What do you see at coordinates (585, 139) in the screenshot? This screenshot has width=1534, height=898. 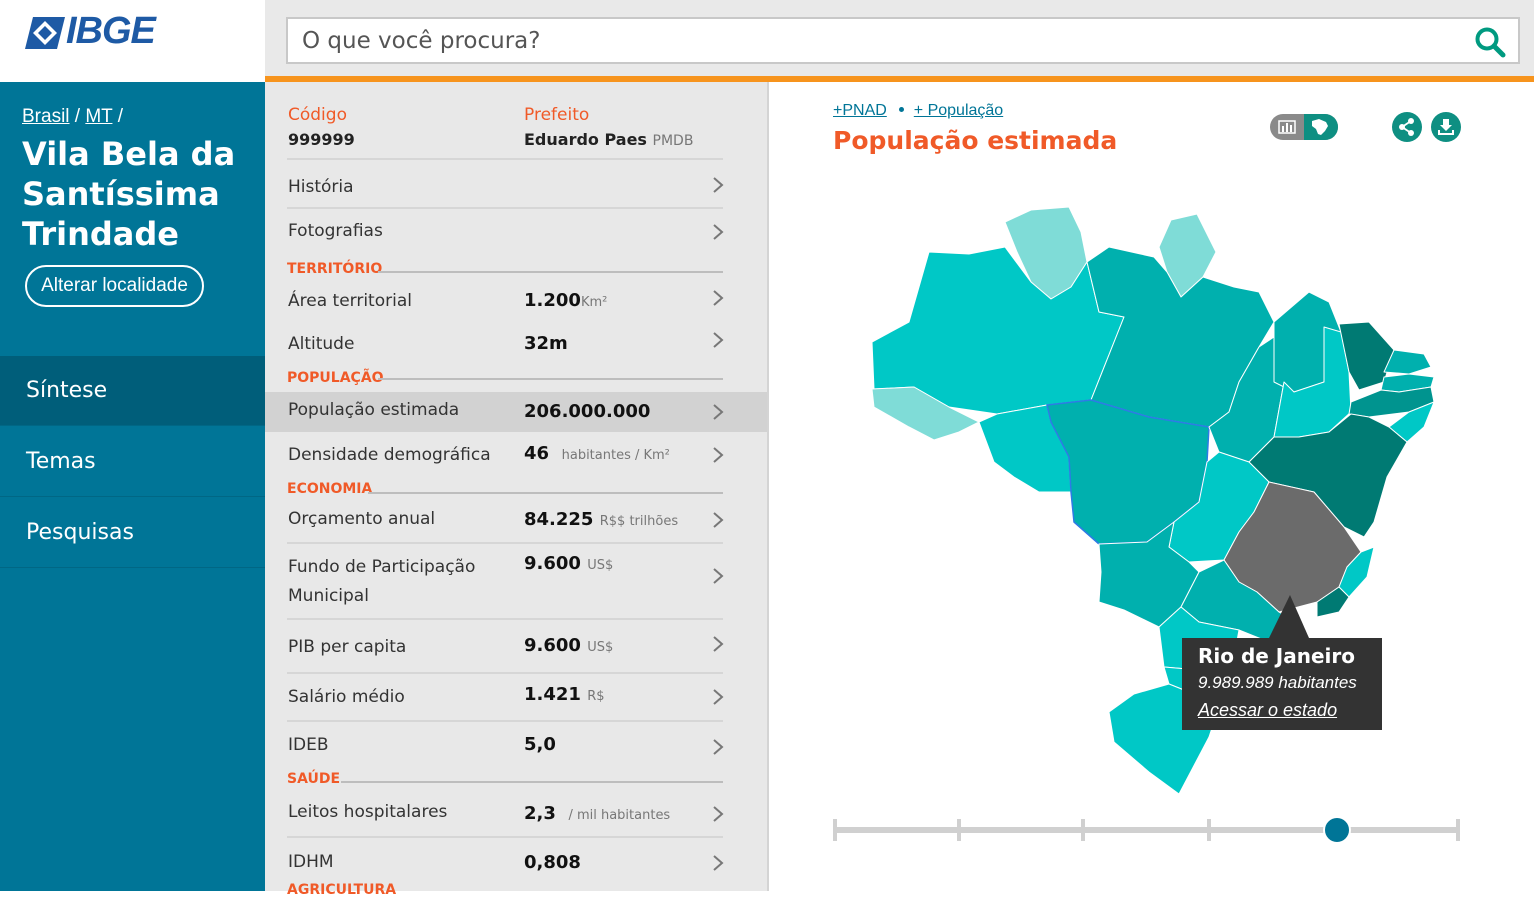 I see `prefeito-name: Eduardo Paes` at bounding box center [585, 139].